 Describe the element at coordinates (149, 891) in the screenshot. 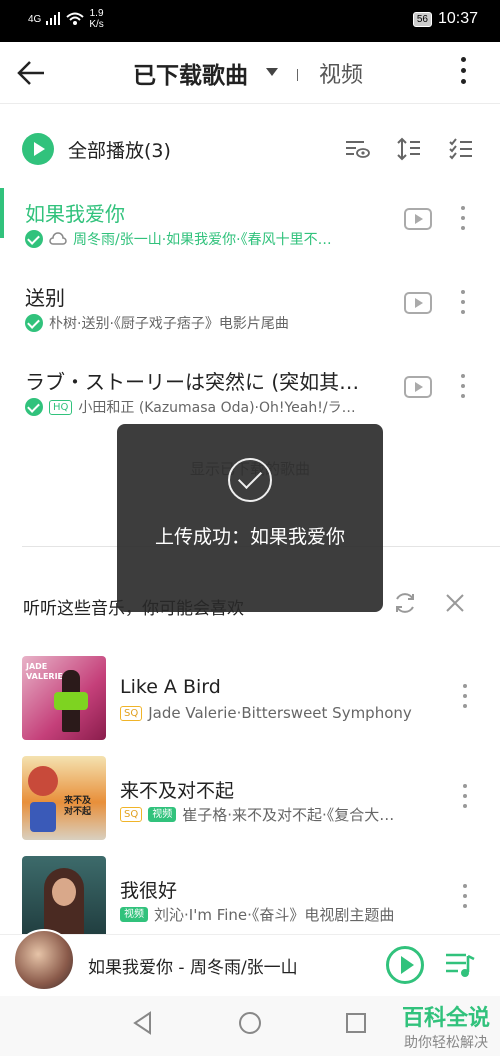

I see `rec-title: 我很好` at that location.